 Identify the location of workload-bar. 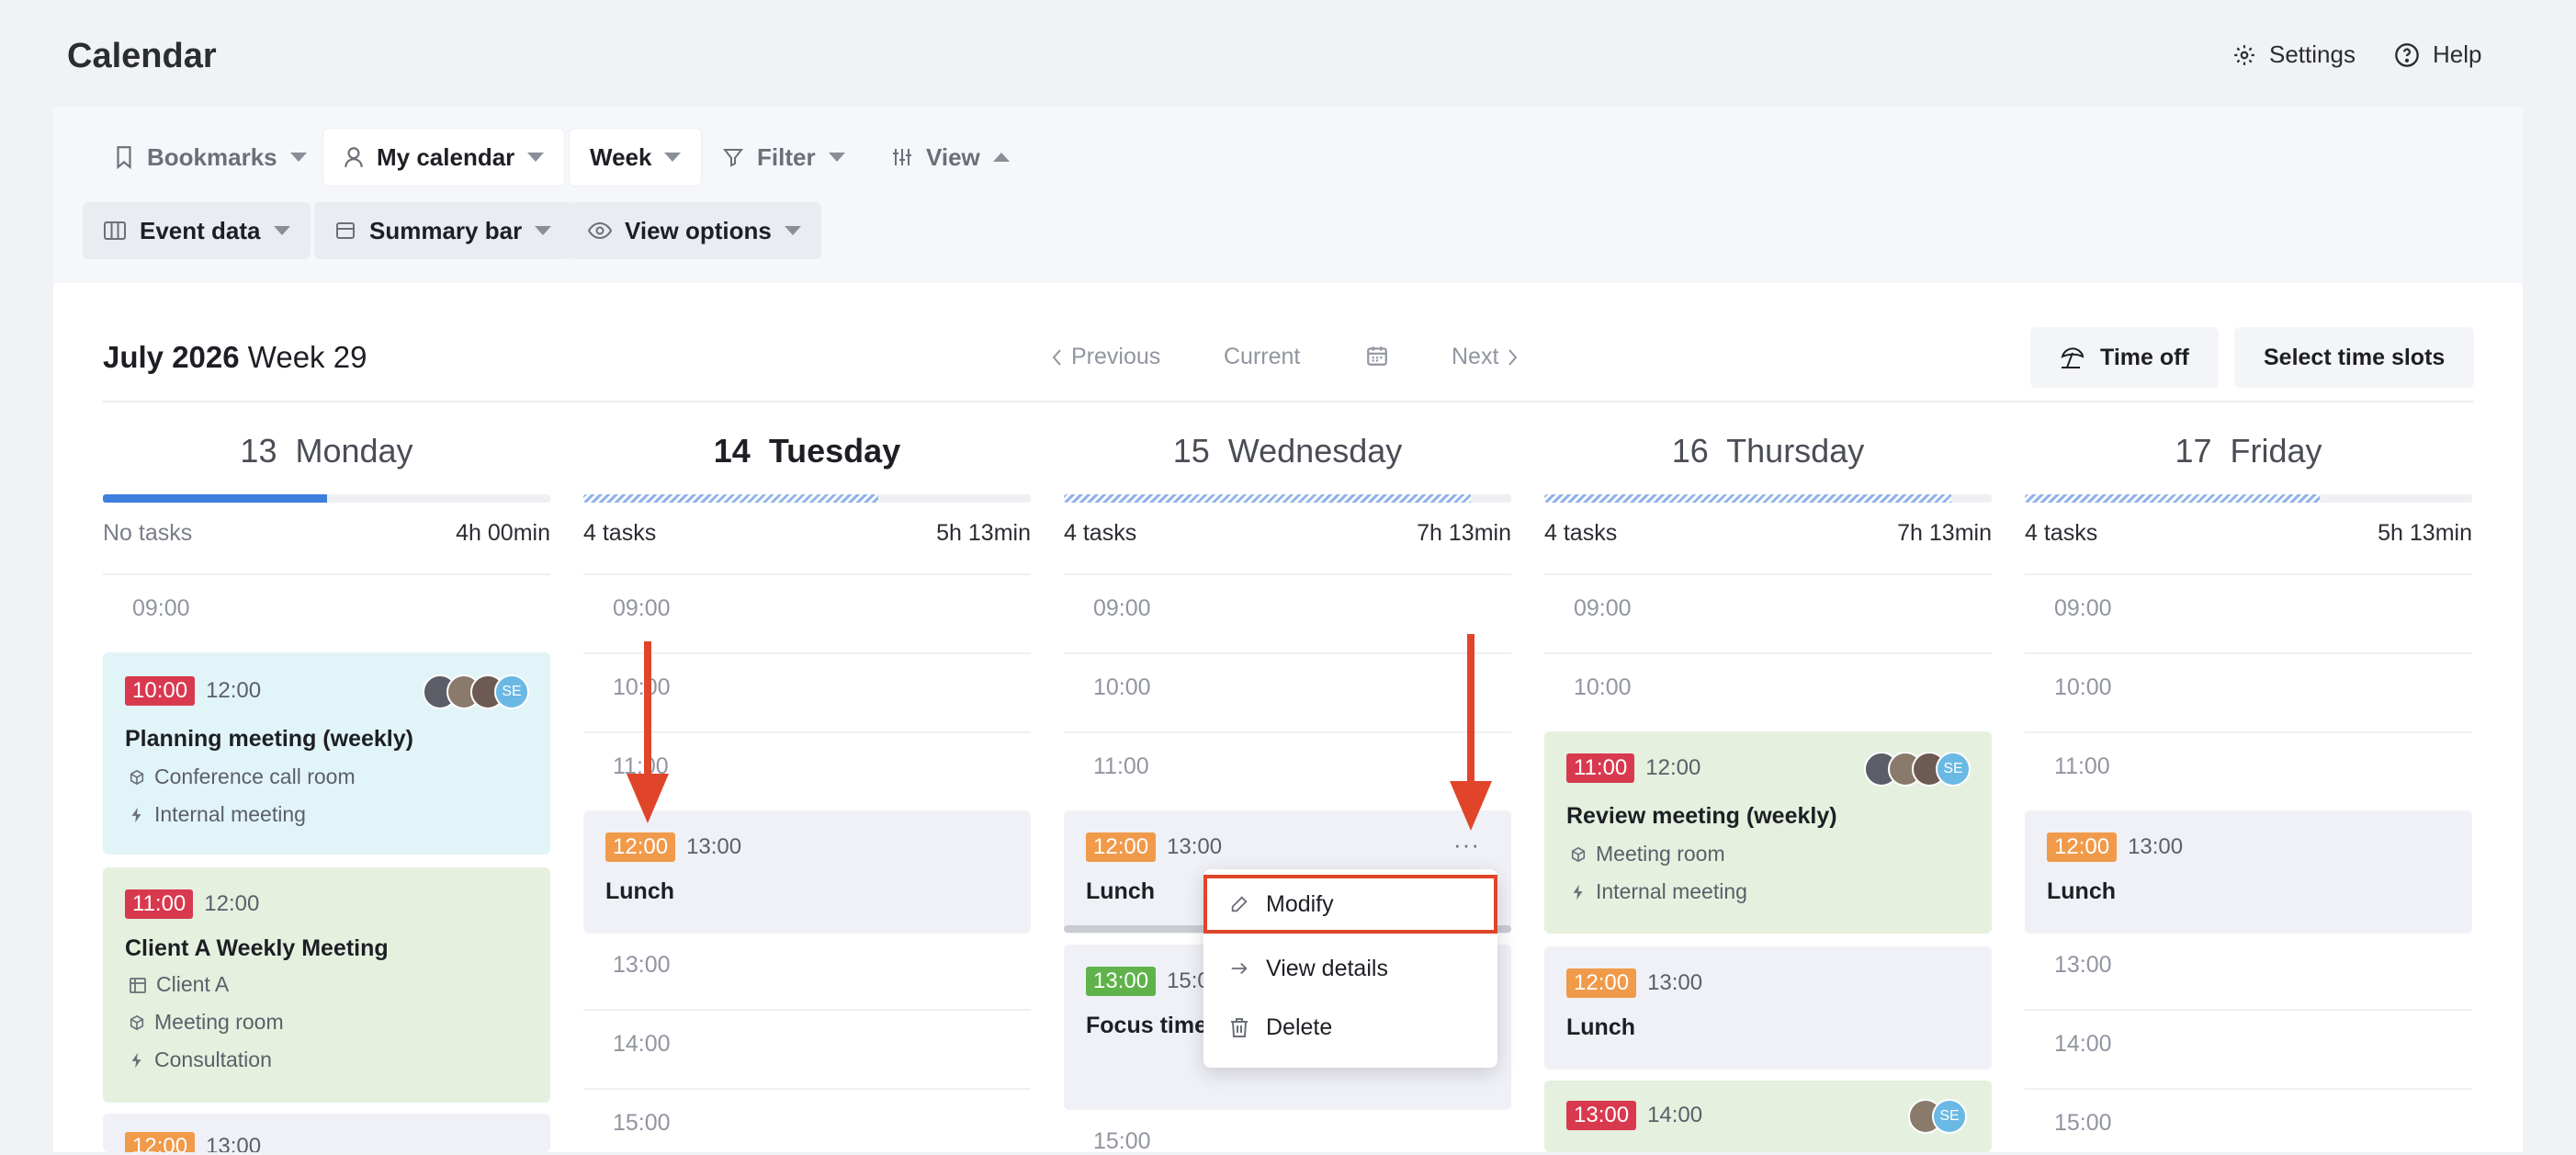
(1287, 498).